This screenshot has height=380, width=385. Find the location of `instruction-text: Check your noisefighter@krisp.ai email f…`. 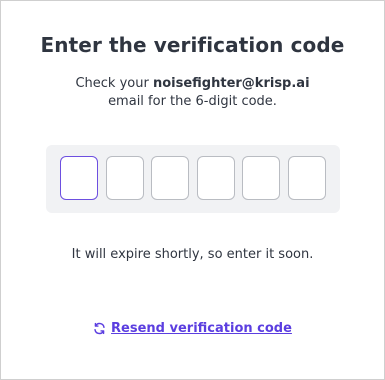

instruction-text: Check your noisefighter@krisp.ai email f… is located at coordinates (192, 93).